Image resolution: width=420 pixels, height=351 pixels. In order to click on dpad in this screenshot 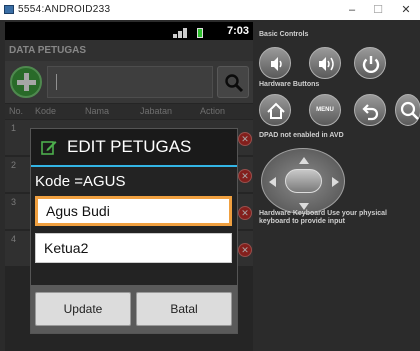, I will do `click(303, 181)`.